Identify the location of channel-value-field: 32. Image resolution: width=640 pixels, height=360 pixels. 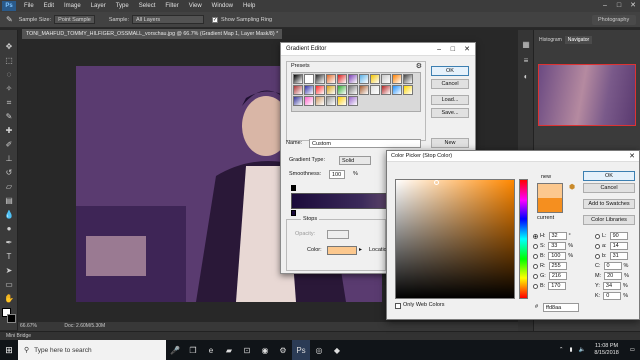
(557, 236).